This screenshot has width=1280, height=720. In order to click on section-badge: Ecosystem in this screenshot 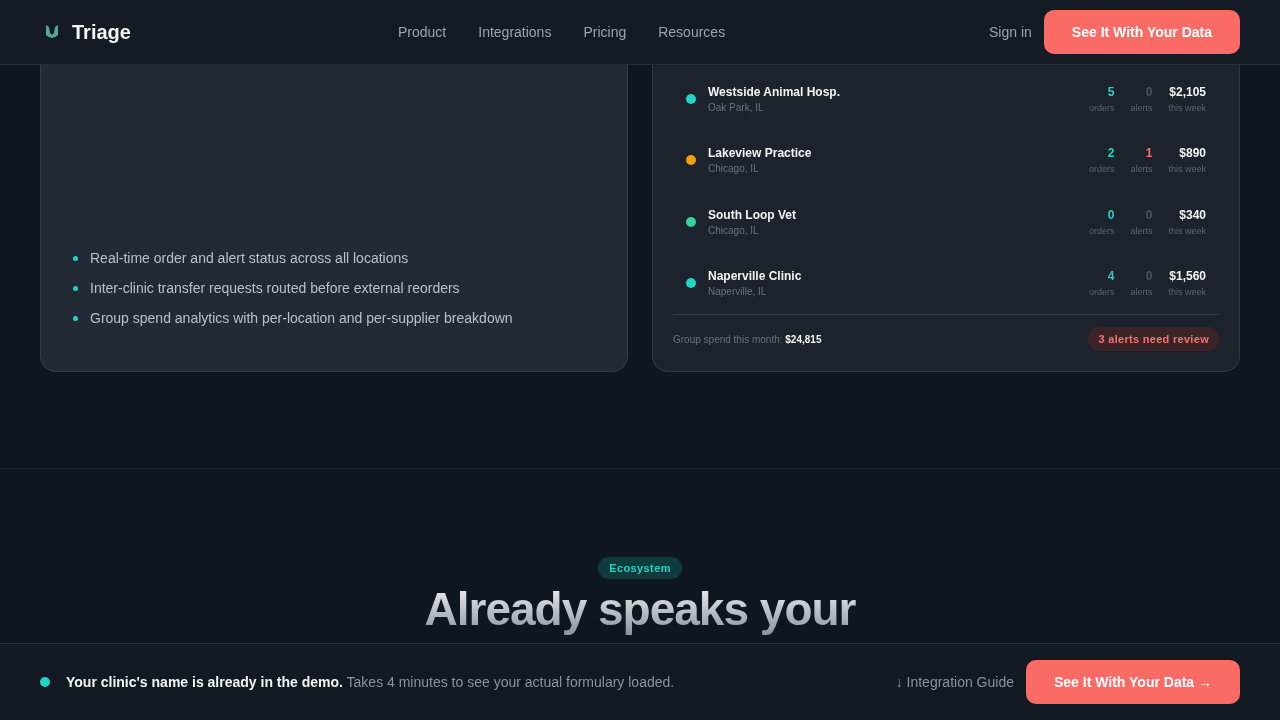, I will do `click(640, 568)`.